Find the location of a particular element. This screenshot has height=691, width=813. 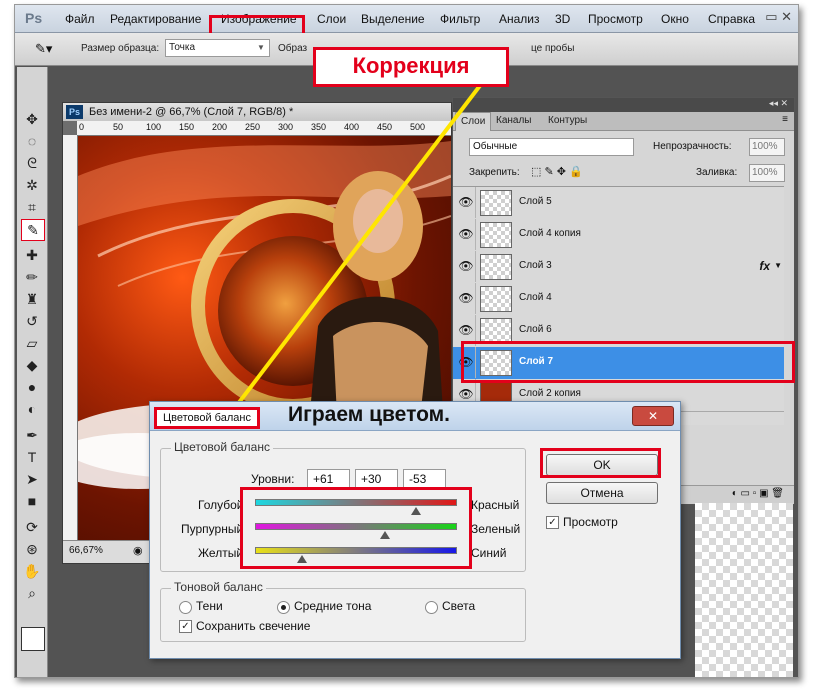

level-magenta-green-input: +30 is located at coordinates (376, 479).